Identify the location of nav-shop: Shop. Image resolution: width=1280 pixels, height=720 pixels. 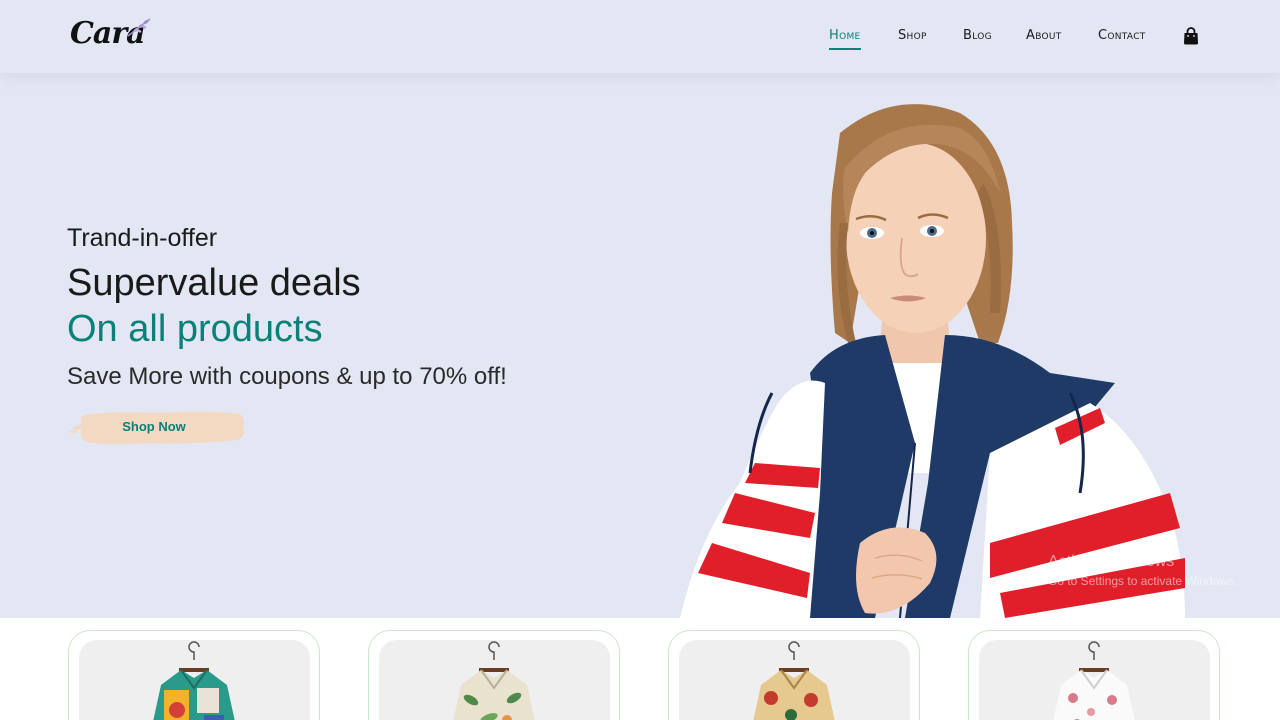
(912, 35).